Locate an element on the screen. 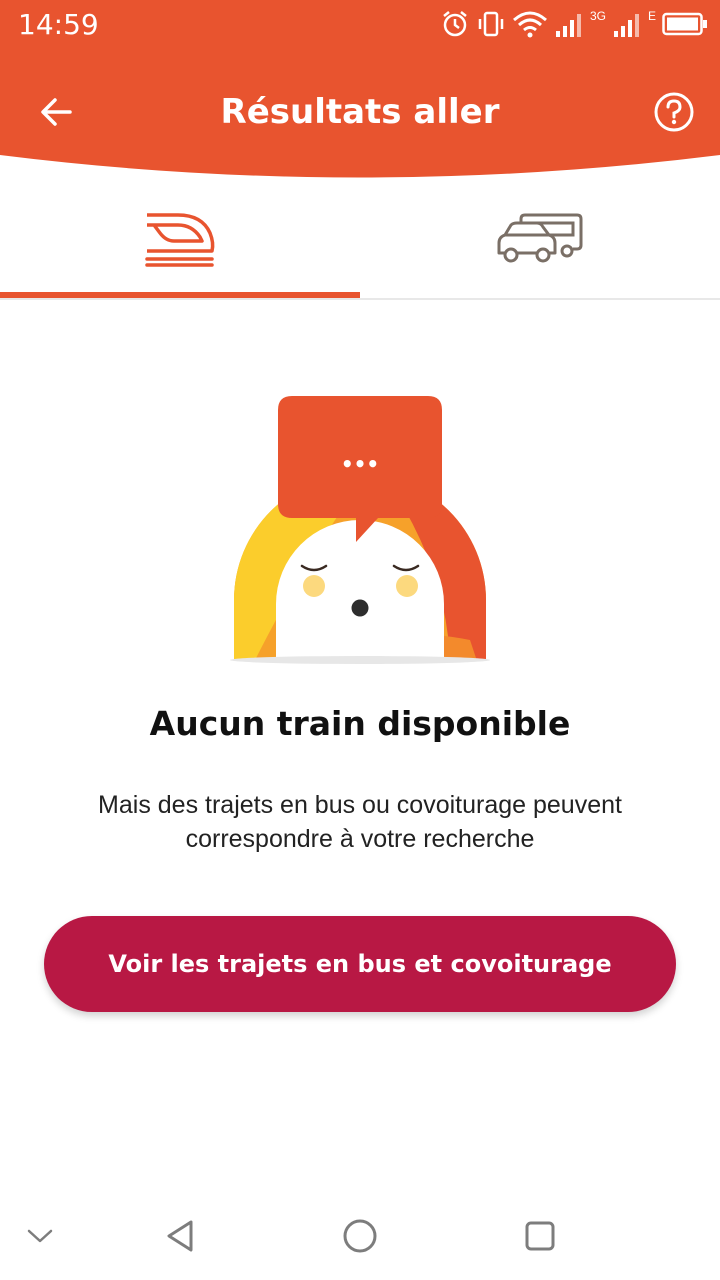  tab-bus-covoiturage is located at coordinates (540, 239).